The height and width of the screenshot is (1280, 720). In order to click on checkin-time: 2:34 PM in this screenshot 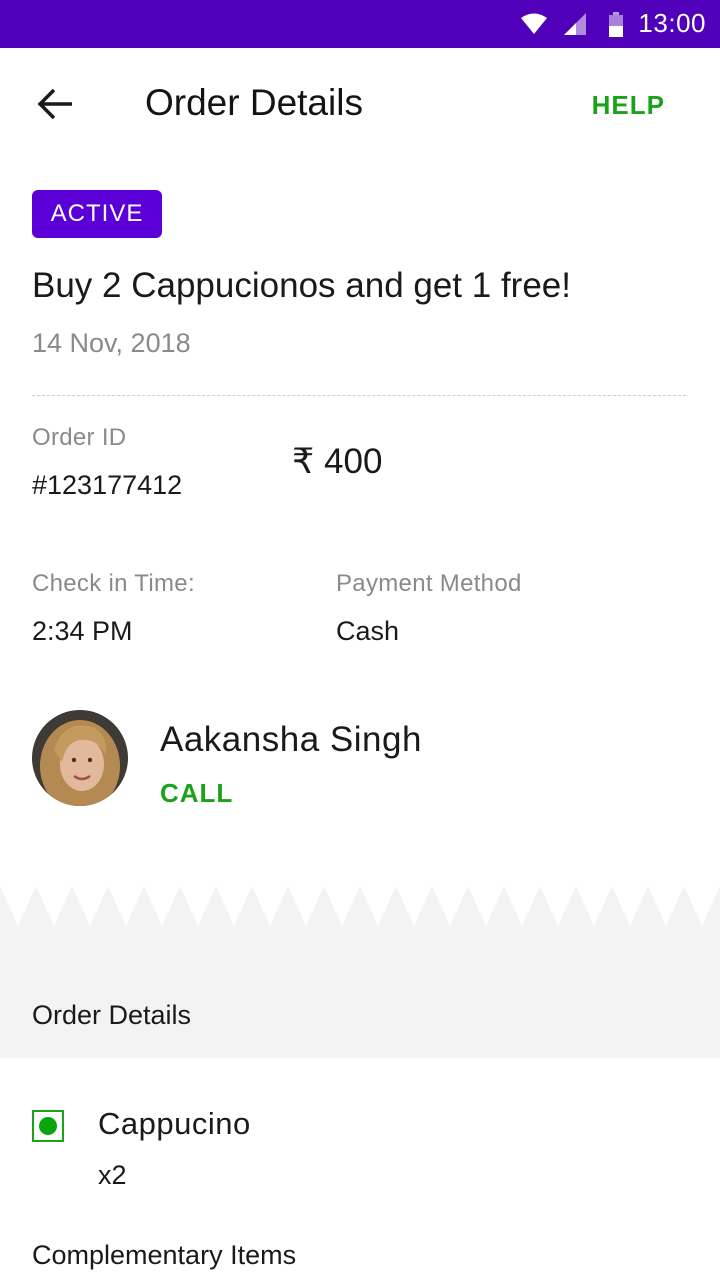, I will do `click(82, 631)`.